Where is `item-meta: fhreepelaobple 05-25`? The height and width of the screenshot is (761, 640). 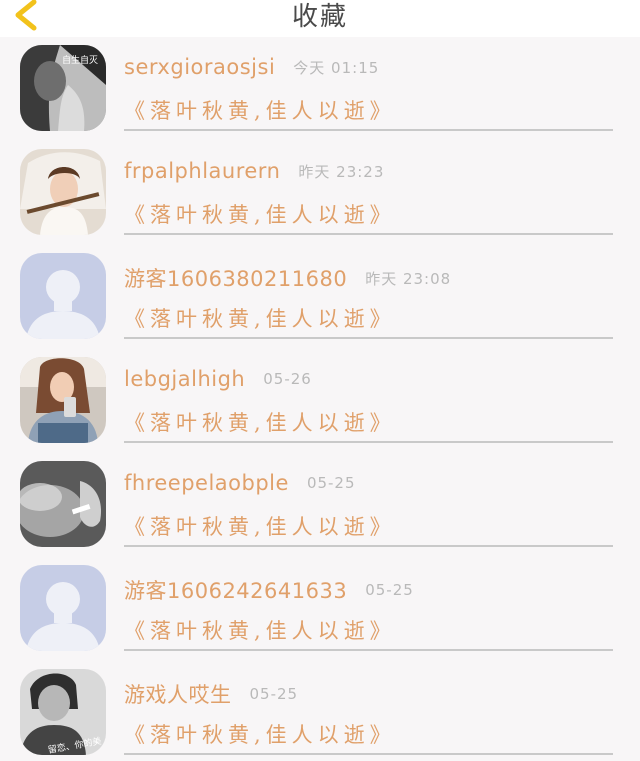 item-meta: fhreepelaobple 05-25 is located at coordinates (240, 486).